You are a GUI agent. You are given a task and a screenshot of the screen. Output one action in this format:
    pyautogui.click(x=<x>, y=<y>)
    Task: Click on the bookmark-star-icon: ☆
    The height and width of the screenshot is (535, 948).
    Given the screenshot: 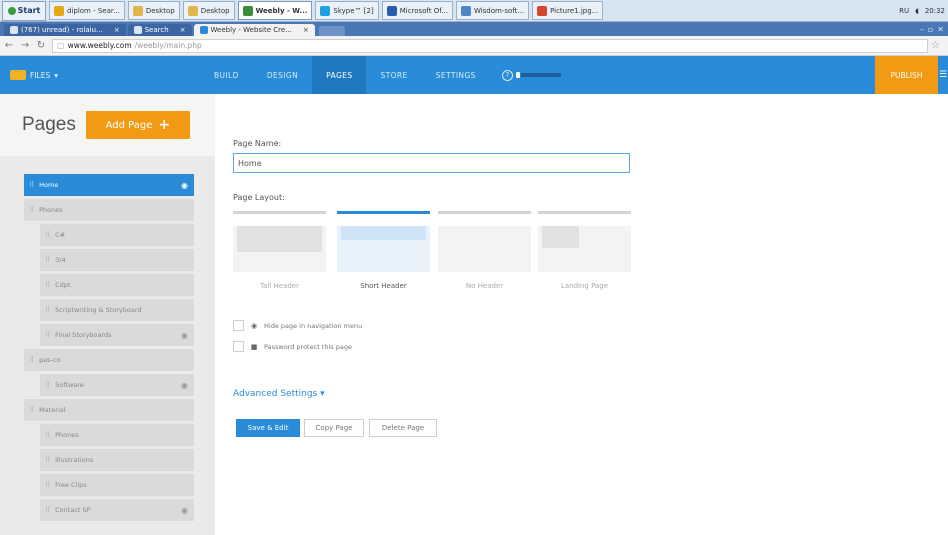 What is the action you would take?
    pyautogui.click(x=935, y=45)
    